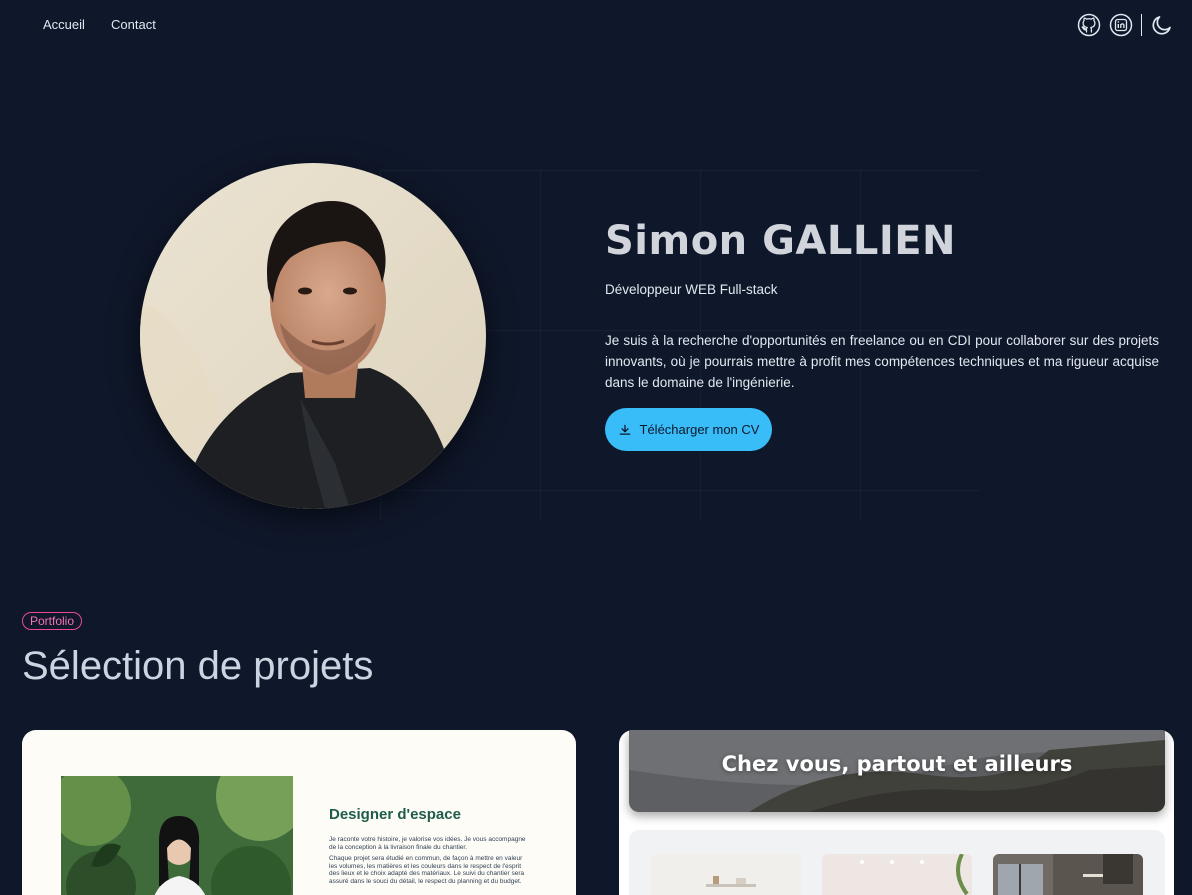  Describe the element at coordinates (1141, 25) in the screenshot. I see `nav-divider` at that location.